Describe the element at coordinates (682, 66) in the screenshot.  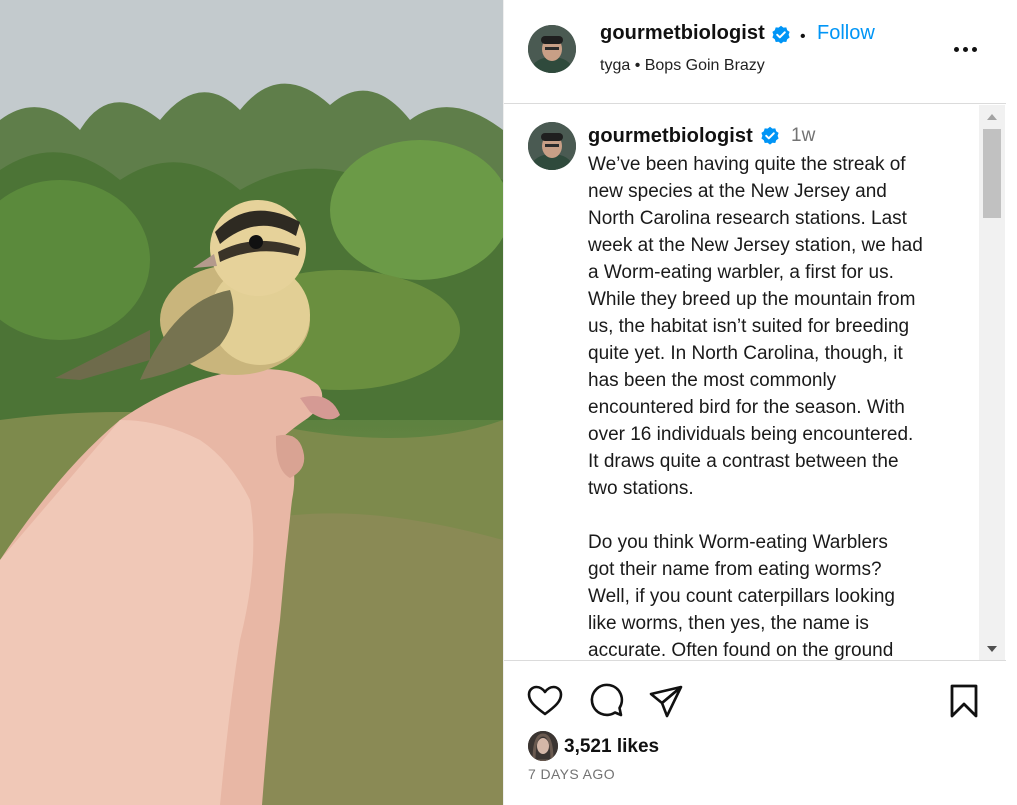
I see `audio-track-link: tyga • Bops Goin Brazy` at that location.